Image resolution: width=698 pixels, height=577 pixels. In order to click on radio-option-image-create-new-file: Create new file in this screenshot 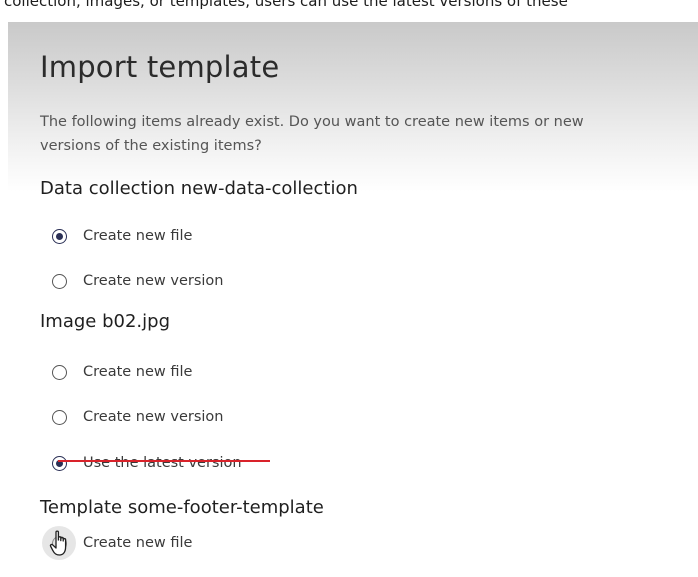, I will do `click(122, 372)`.